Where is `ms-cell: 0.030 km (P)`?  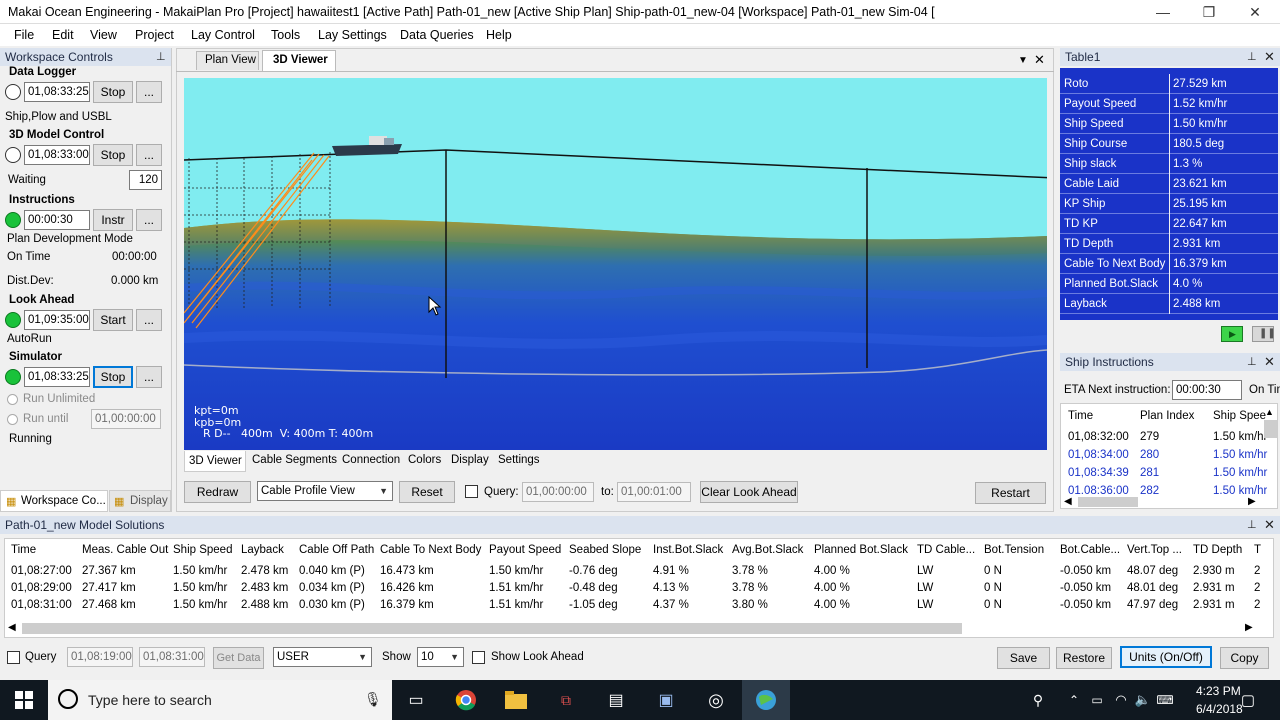 ms-cell: 0.030 km (P) is located at coordinates (332, 605).